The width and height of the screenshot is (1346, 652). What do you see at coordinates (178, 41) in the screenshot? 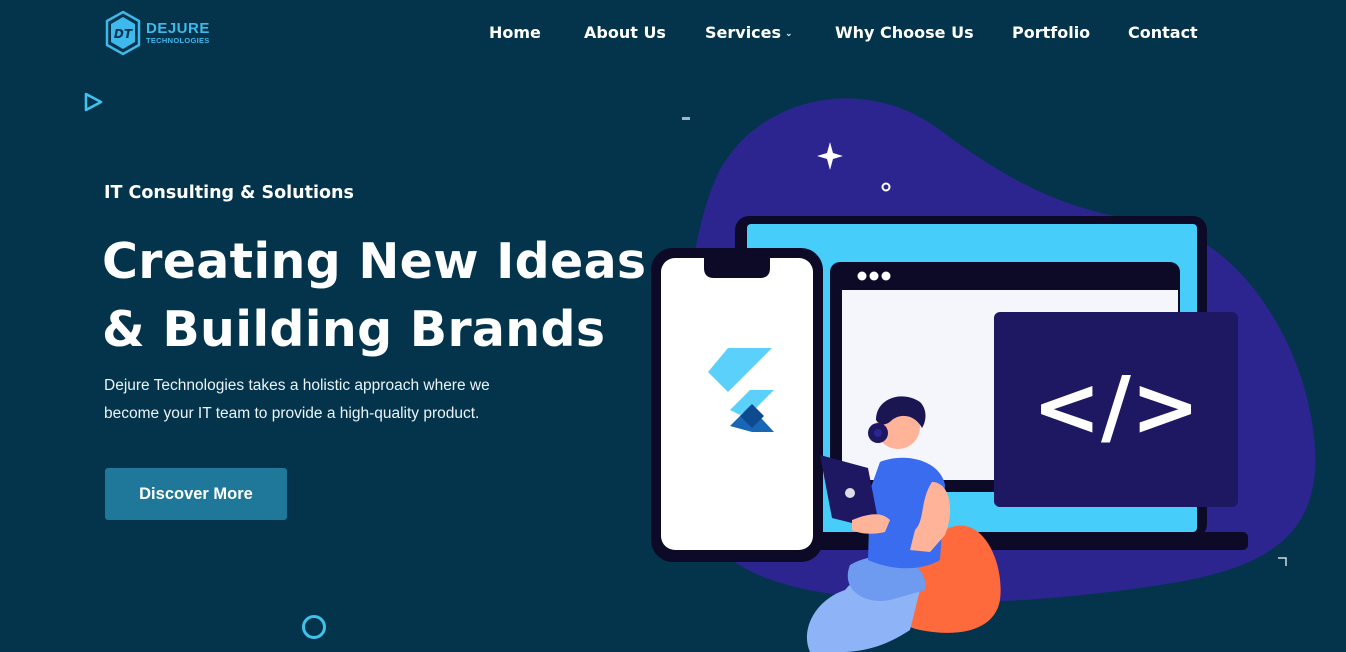
I see `brand-subtitle: TECHNOLOGIES` at bounding box center [178, 41].